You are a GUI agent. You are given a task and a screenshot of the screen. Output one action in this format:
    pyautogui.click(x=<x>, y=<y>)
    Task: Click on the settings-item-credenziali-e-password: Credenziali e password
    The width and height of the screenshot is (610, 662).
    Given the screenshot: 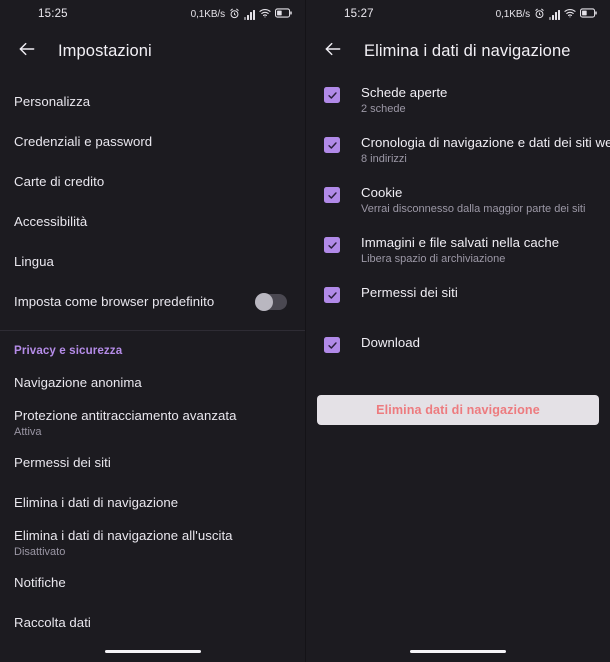 What is the action you would take?
    pyautogui.click(x=152, y=142)
    